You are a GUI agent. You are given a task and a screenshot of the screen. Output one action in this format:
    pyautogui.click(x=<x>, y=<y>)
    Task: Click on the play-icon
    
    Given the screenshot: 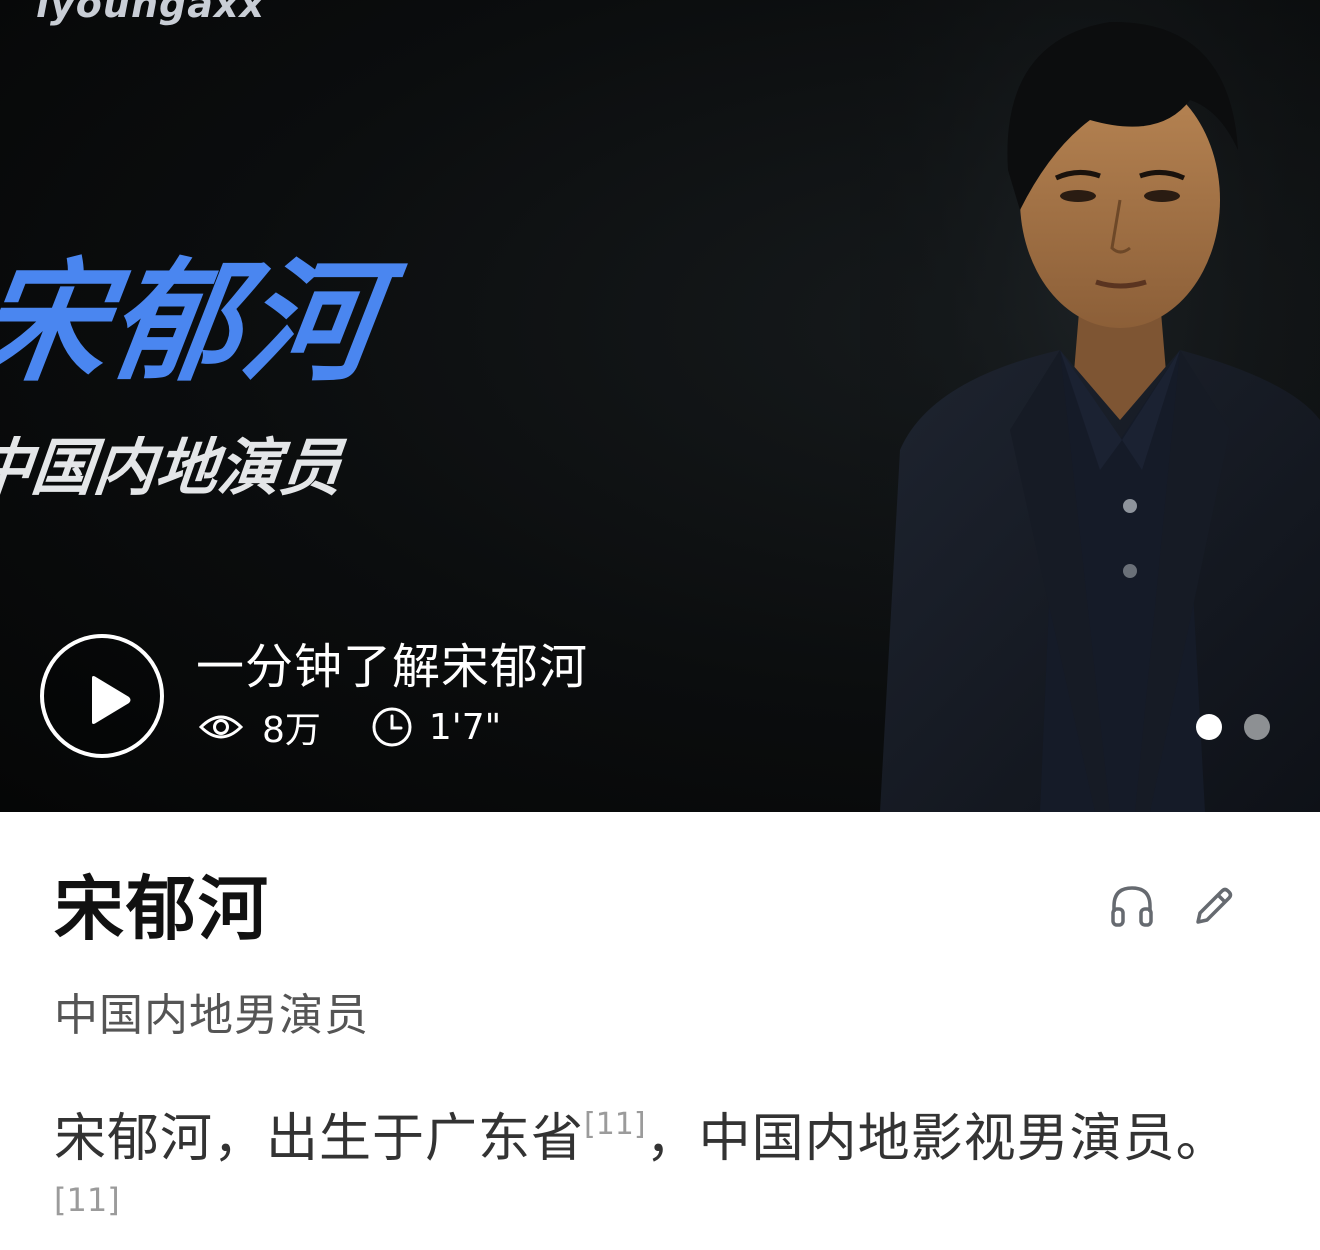 What is the action you would take?
    pyautogui.click(x=111, y=700)
    